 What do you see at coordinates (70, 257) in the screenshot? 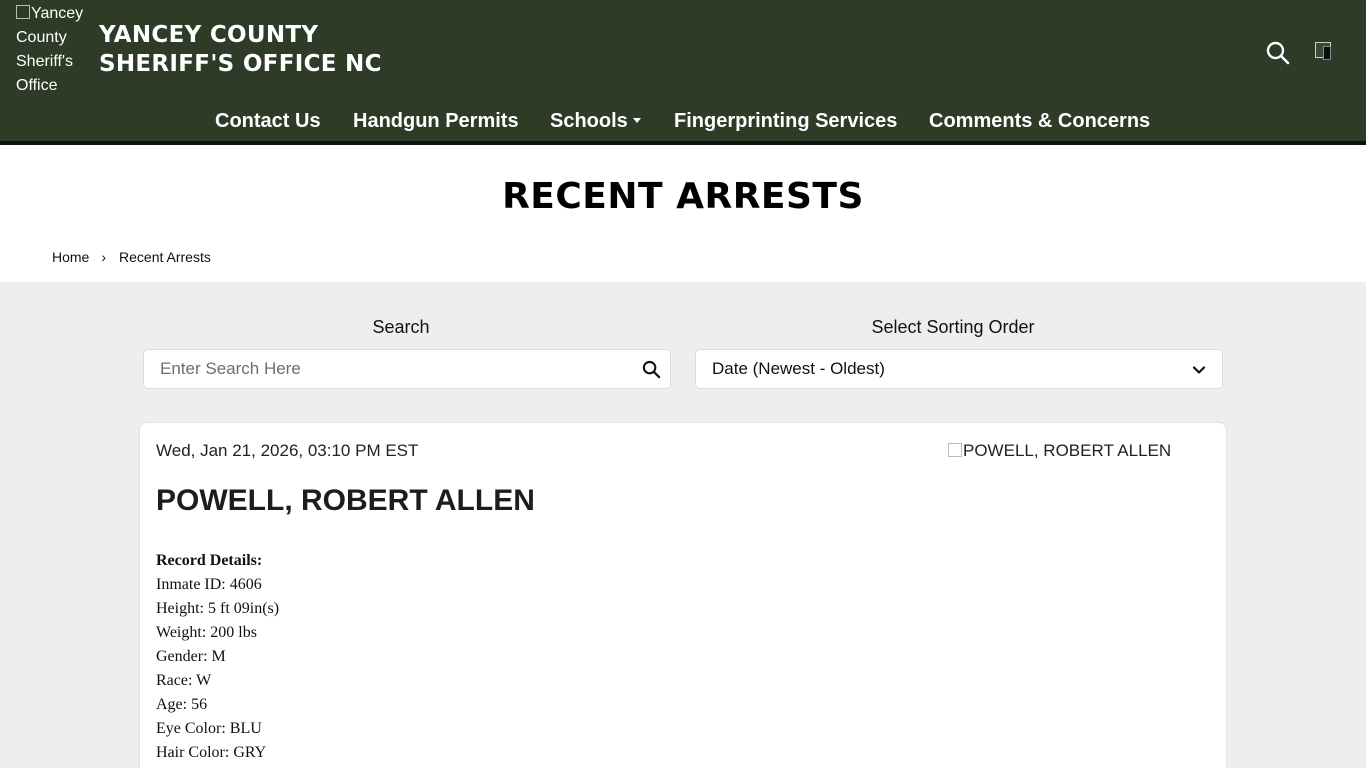
I see `breadcrumb-home: Home` at bounding box center [70, 257].